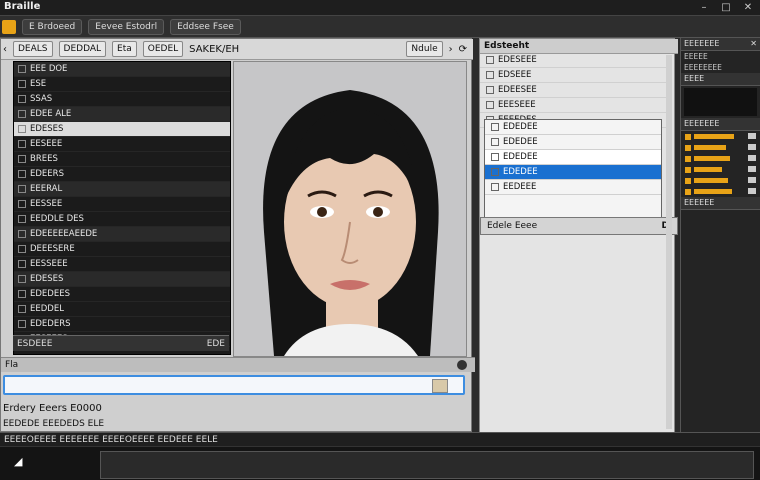  What do you see at coordinates (21, 462) in the screenshot?
I see `start-icon: ◢` at bounding box center [21, 462].